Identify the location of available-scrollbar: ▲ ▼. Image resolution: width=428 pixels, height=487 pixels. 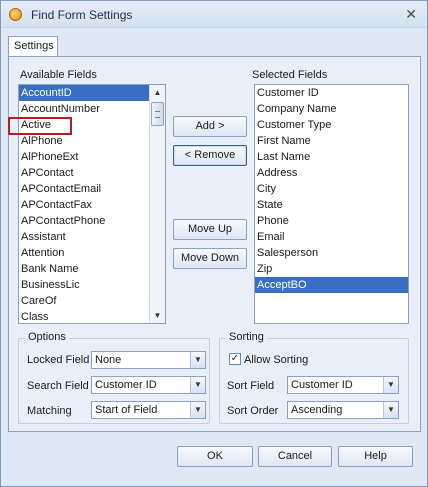
(157, 204).